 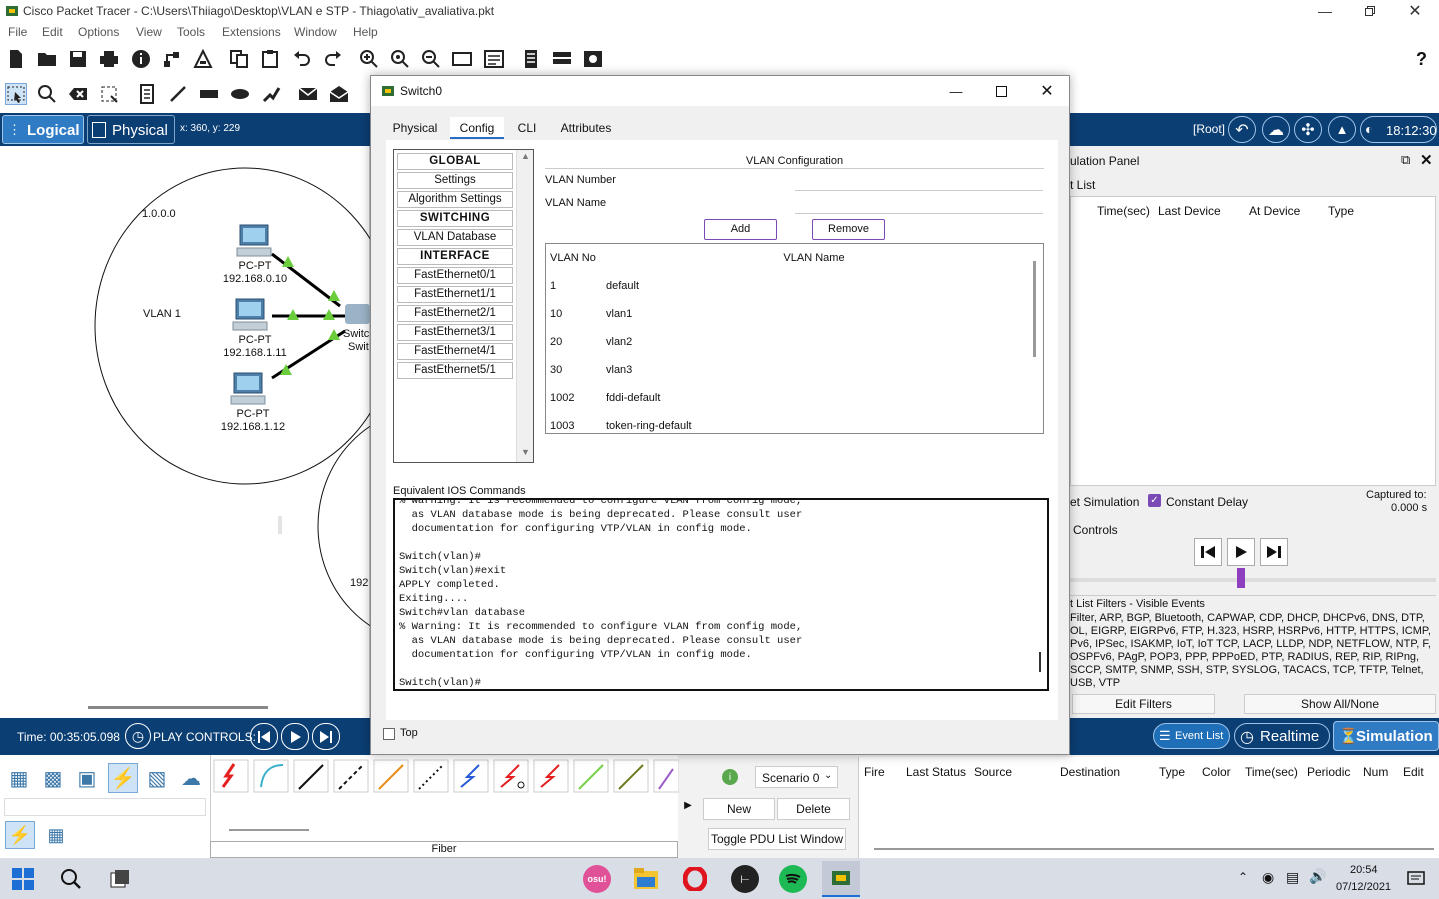 I want to click on print-icon, so click(x=109, y=59).